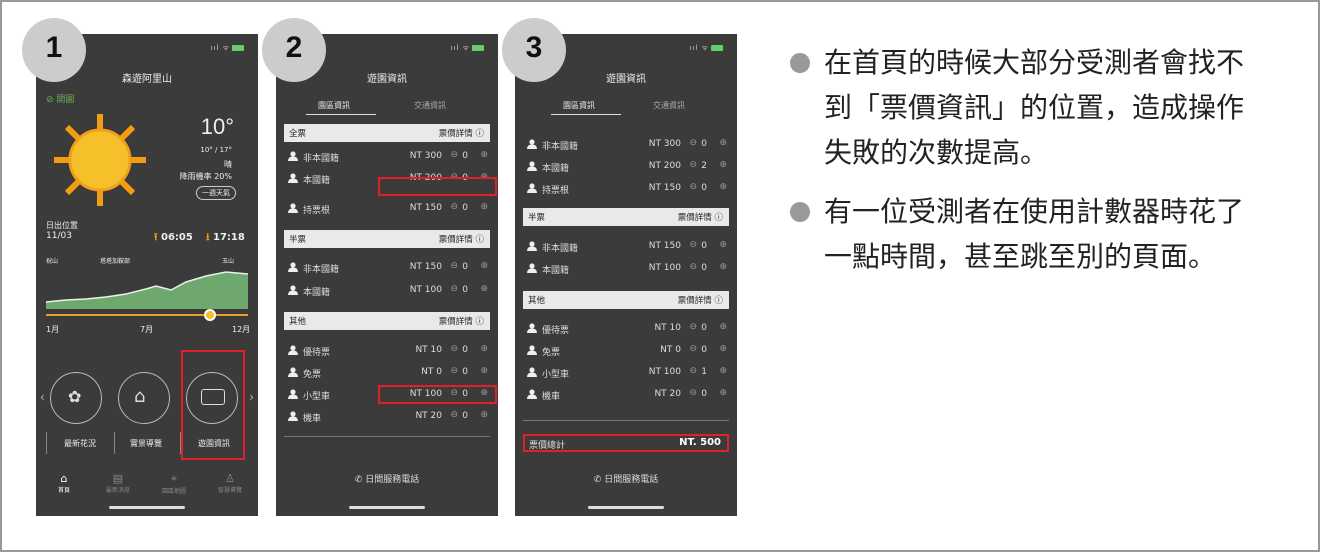 The height and width of the screenshot is (552, 1320). What do you see at coordinates (251, 397) in the screenshot?
I see `chevron-right-icon: ›` at bounding box center [251, 397].